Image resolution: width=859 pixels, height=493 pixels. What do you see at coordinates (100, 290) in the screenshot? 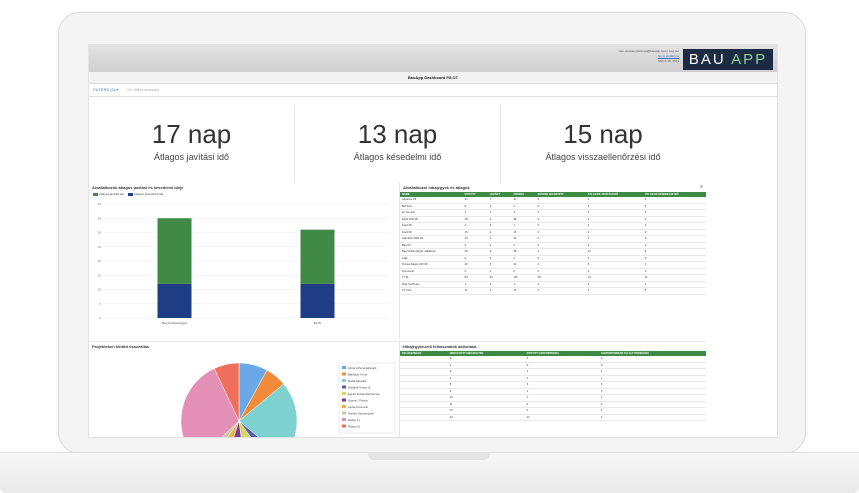
I see `y-tick-label: 10` at bounding box center [100, 290].